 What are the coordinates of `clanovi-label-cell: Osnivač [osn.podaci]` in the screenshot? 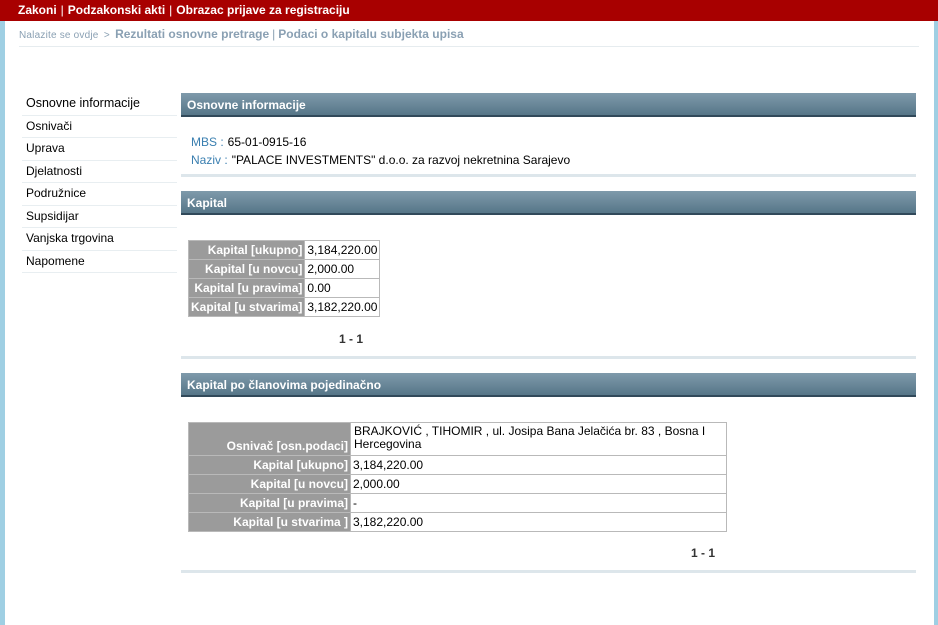 It's located at (269, 439).